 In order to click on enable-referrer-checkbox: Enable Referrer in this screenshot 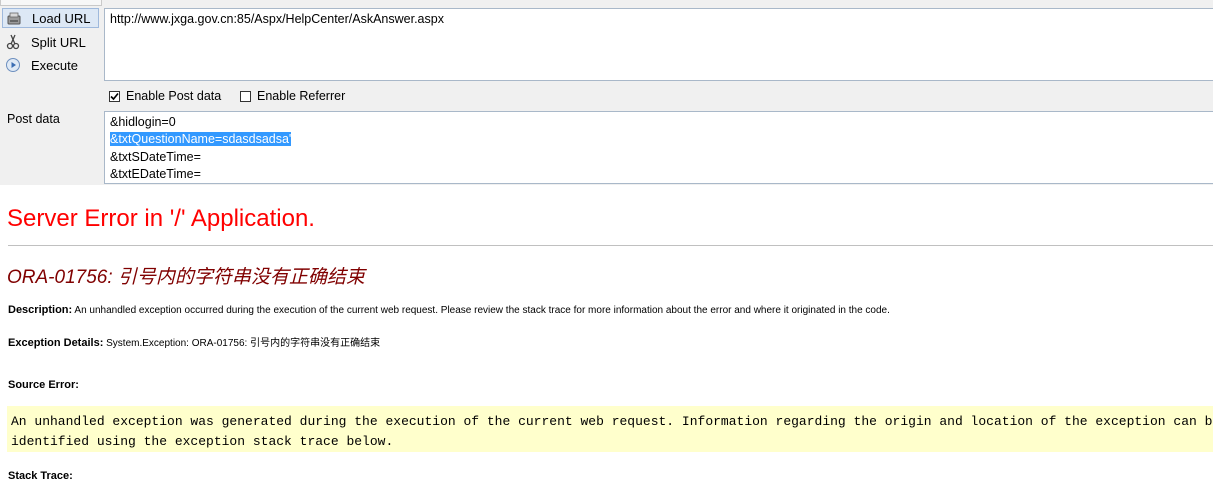, I will do `click(292, 96)`.